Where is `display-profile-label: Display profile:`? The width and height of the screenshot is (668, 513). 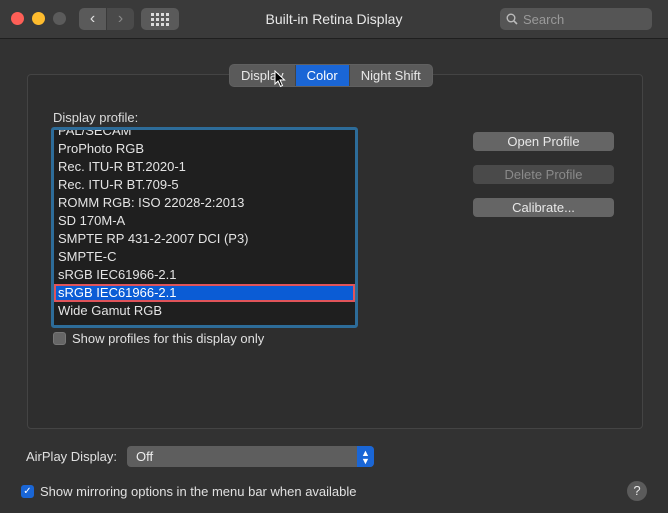
display-profile-label: Display profile: is located at coordinates (96, 117).